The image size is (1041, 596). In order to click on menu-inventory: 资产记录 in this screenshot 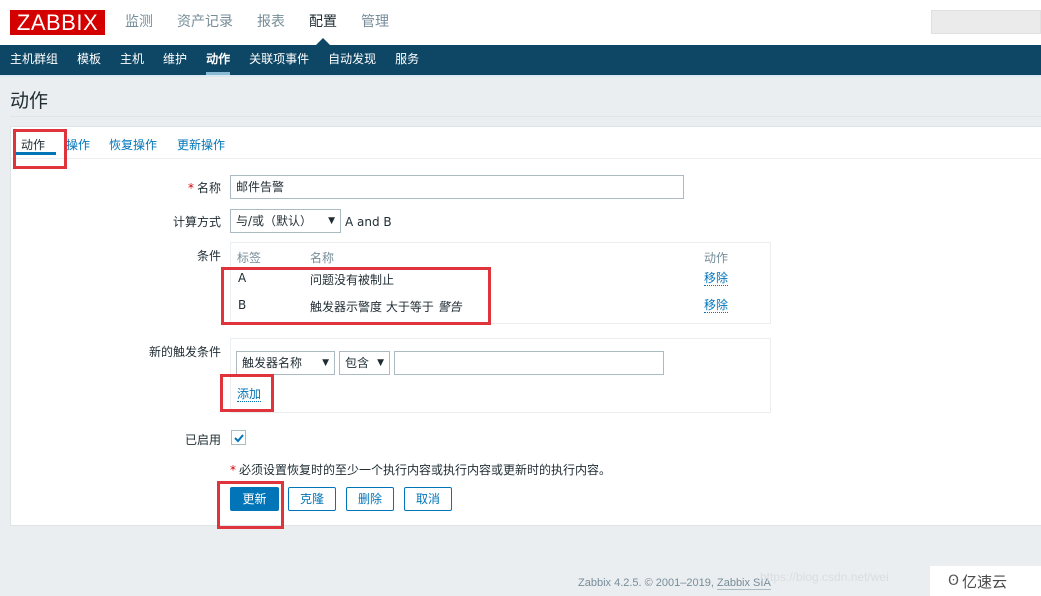, I will do `click(205, 22)`.